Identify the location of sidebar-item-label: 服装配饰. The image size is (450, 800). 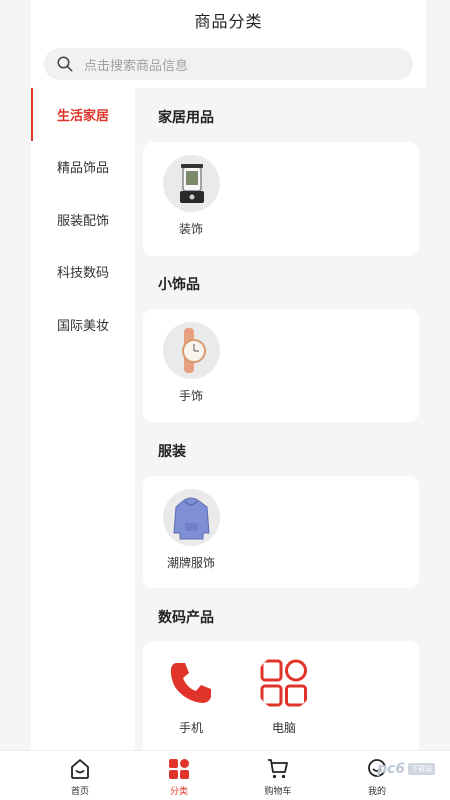
(82, 221).